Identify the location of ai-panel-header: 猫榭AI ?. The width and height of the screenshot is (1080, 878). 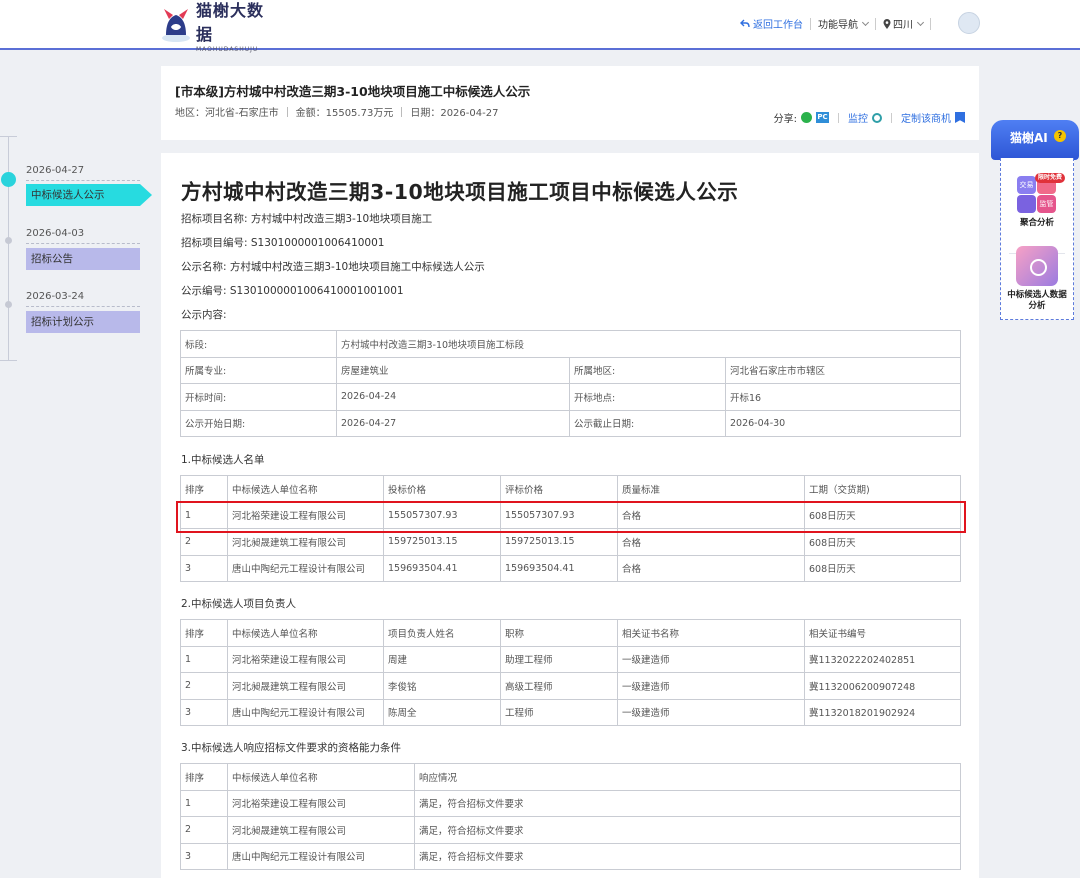
(1035, 140).